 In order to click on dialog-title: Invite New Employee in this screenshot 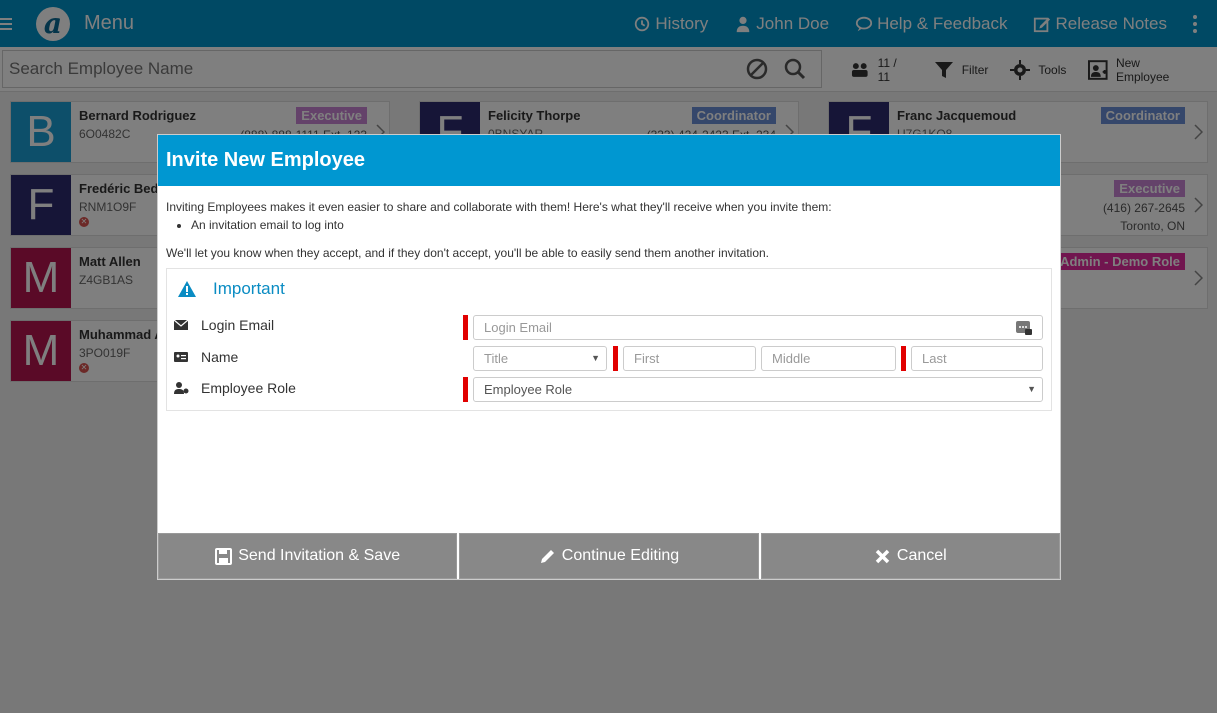, I will do `click(609, 160)`.